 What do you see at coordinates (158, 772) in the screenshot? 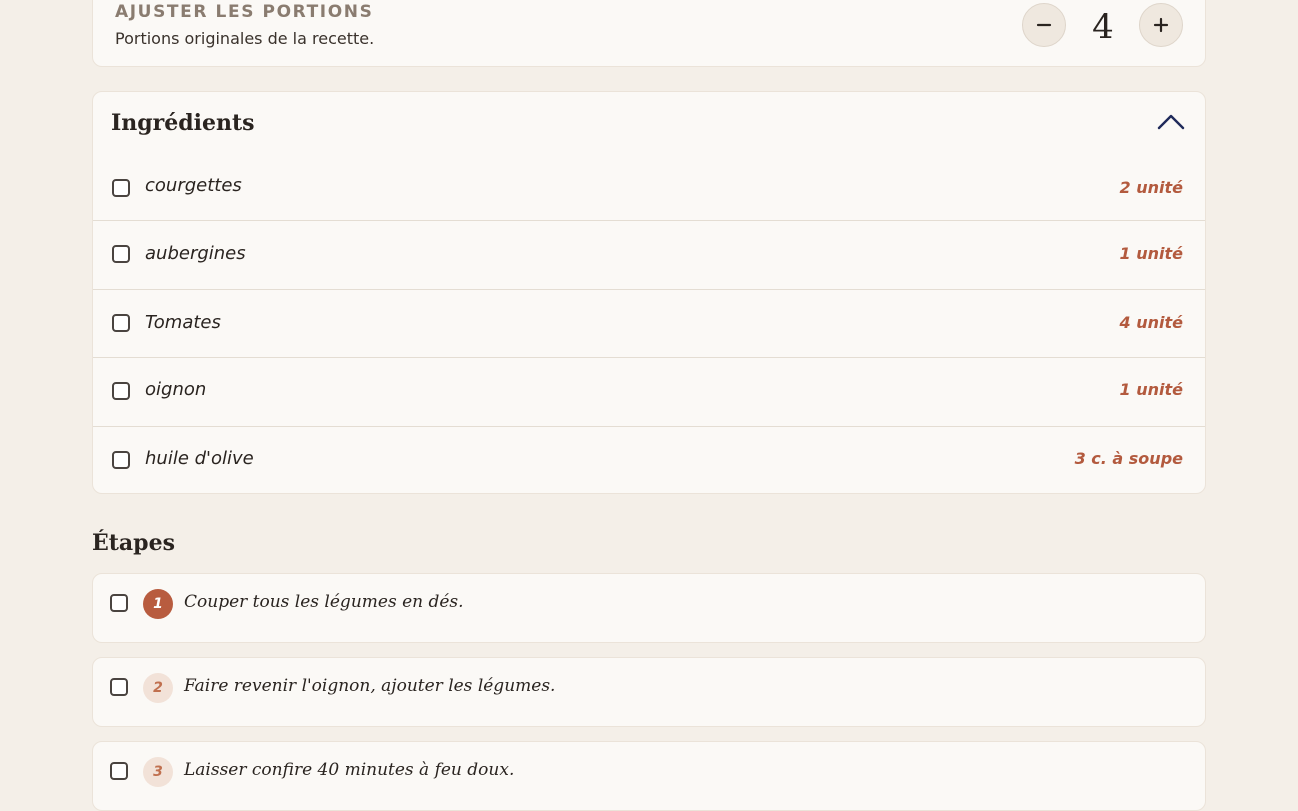
I see `step-number-badge: 3` at bounding box center [158, 772].